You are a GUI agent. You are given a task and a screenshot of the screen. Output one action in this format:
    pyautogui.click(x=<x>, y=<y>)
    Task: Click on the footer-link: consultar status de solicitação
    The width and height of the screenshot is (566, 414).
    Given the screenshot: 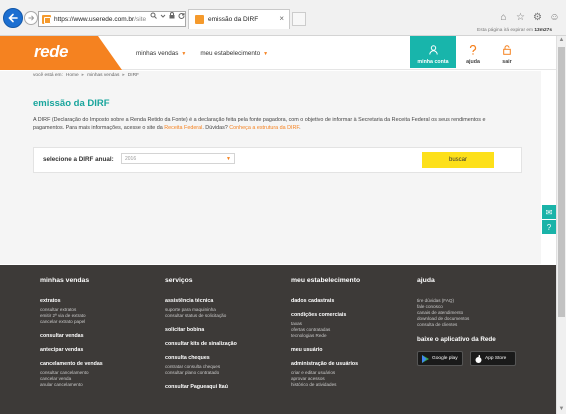 What is the action you would take?
    pyautogui.click(x=201, y=316)
    